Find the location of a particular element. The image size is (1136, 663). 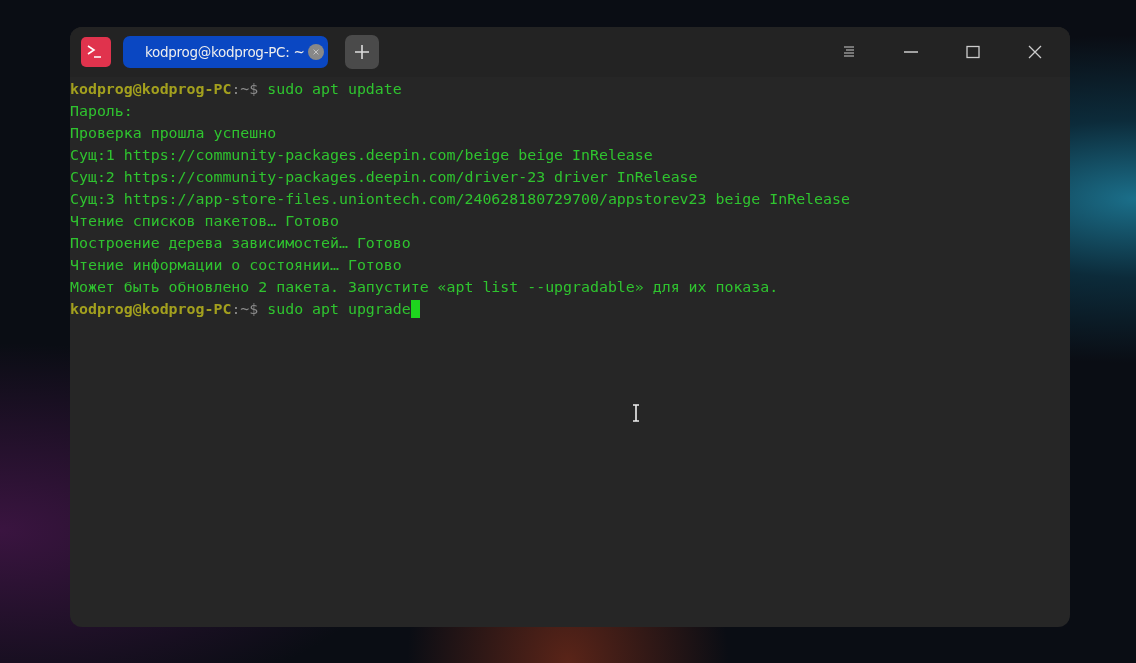

output-line: Пароль: is located at coordinates (101, 111).